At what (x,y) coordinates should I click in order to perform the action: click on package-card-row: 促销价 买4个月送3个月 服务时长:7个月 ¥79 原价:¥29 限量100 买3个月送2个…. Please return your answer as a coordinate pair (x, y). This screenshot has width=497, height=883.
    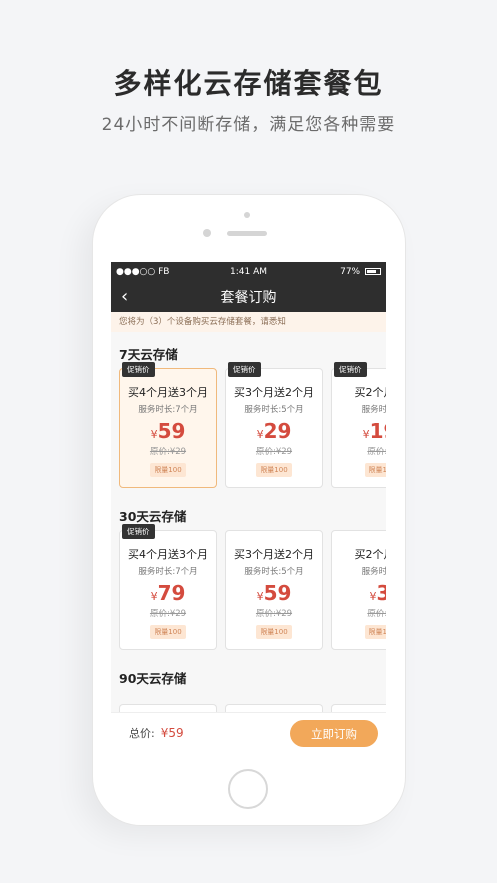
    Looking at the image, I should click on (248, 590).